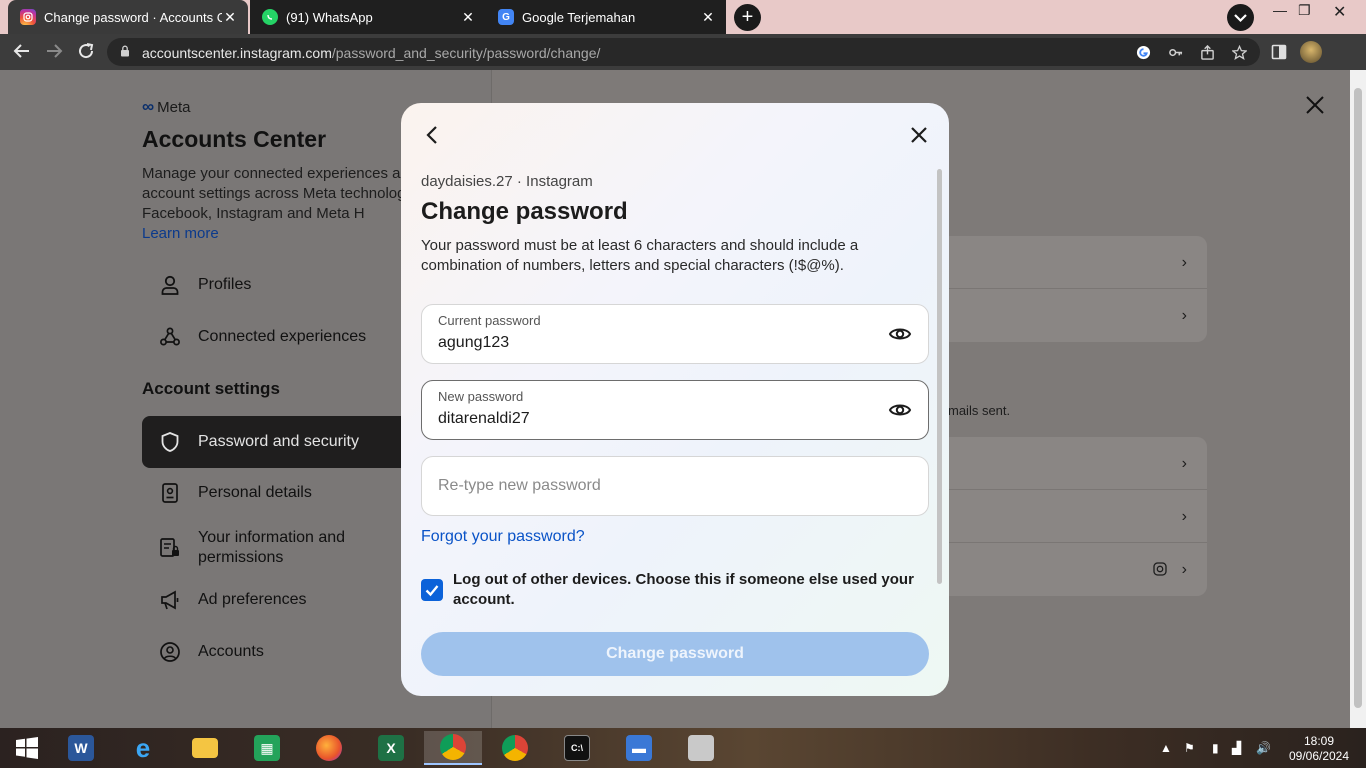 The width and height of the screenshot is (1366, 768). What do you see at coordinates (519, 486) in the screenshot?
I see `field-placeholder: Re-type new password` at bounding box center [519, 486].